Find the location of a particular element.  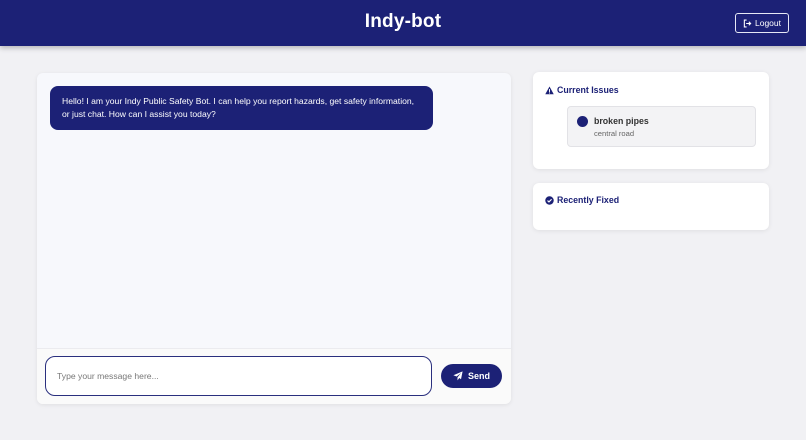

paper-plane-icon is located at coordinates (458, 376).